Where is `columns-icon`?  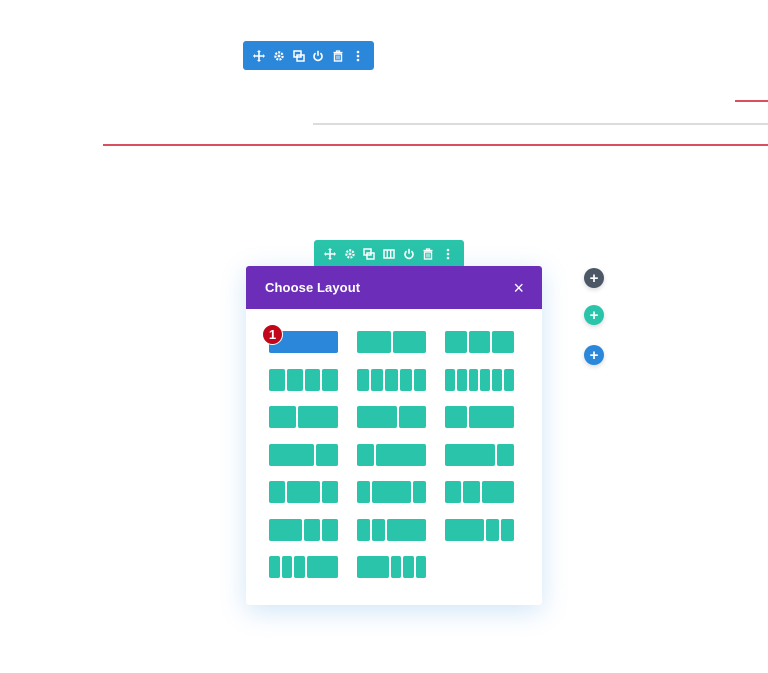
columns-icon is located at coordinates (389, 254).